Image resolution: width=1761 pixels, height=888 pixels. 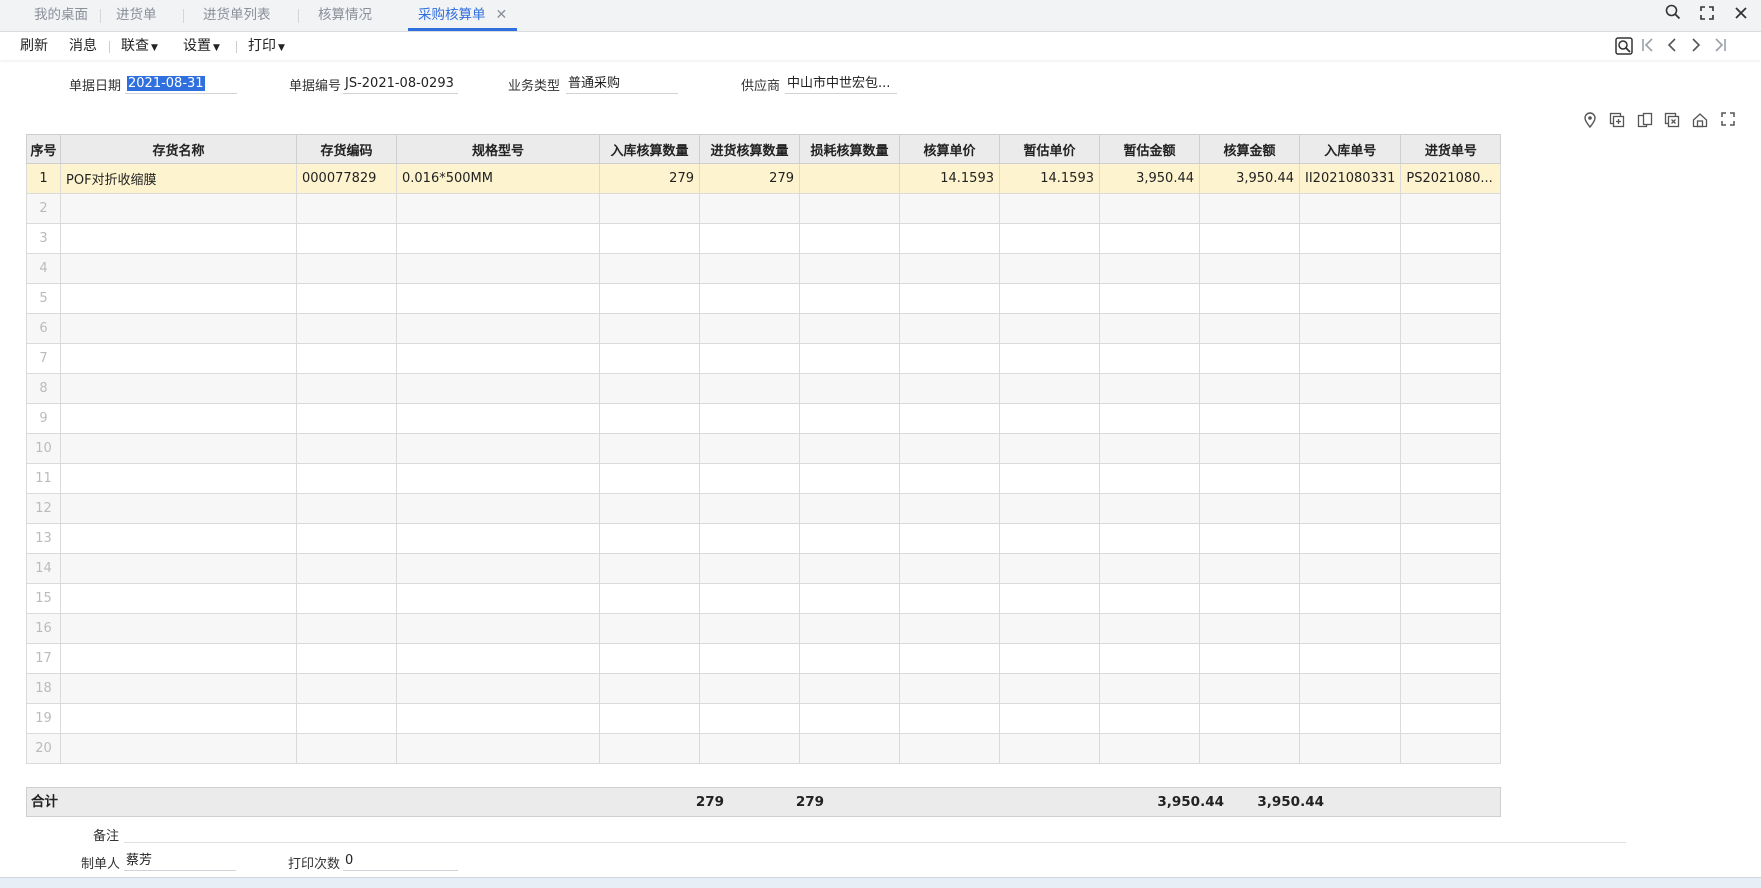 I want to click on table-row: 10, so click(x=764, y=448).